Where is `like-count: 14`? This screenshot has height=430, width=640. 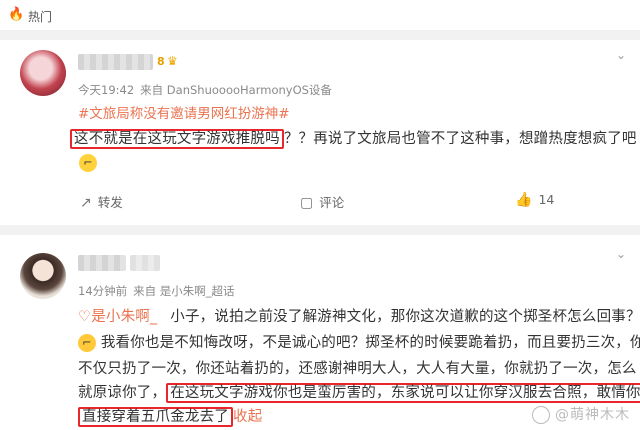
like-count: 14 is located at coordinates (546, 199).